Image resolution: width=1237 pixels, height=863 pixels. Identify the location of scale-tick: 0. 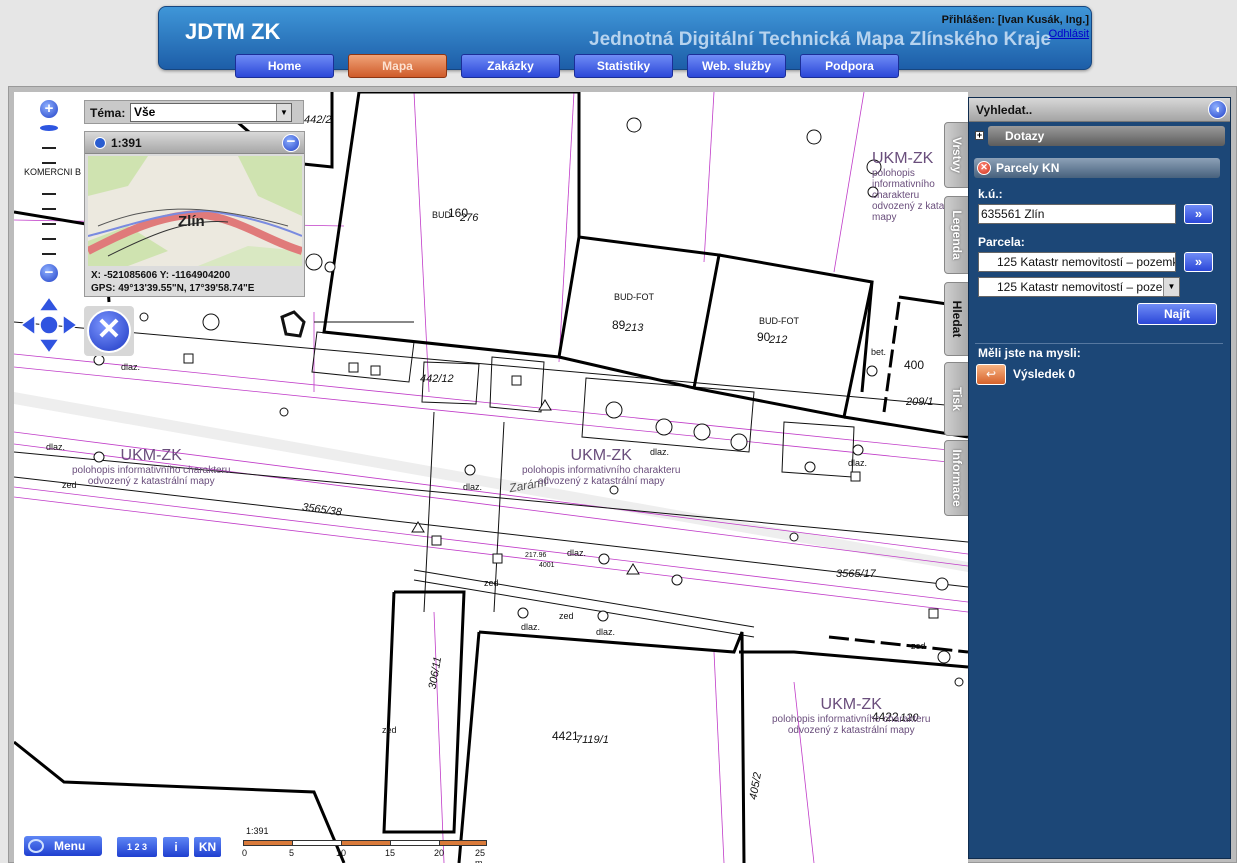
(245, 853).